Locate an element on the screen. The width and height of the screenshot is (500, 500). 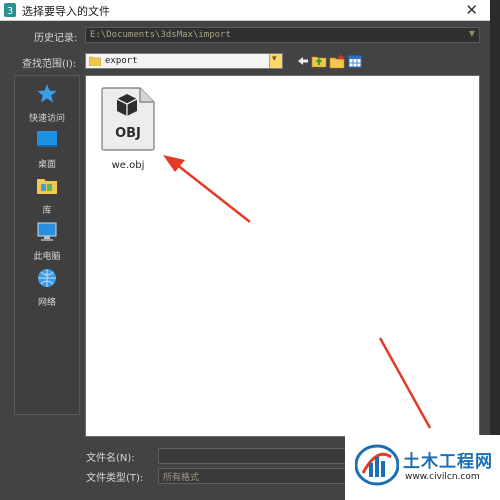
place-library: 库 is located at coordinates (47, 195).